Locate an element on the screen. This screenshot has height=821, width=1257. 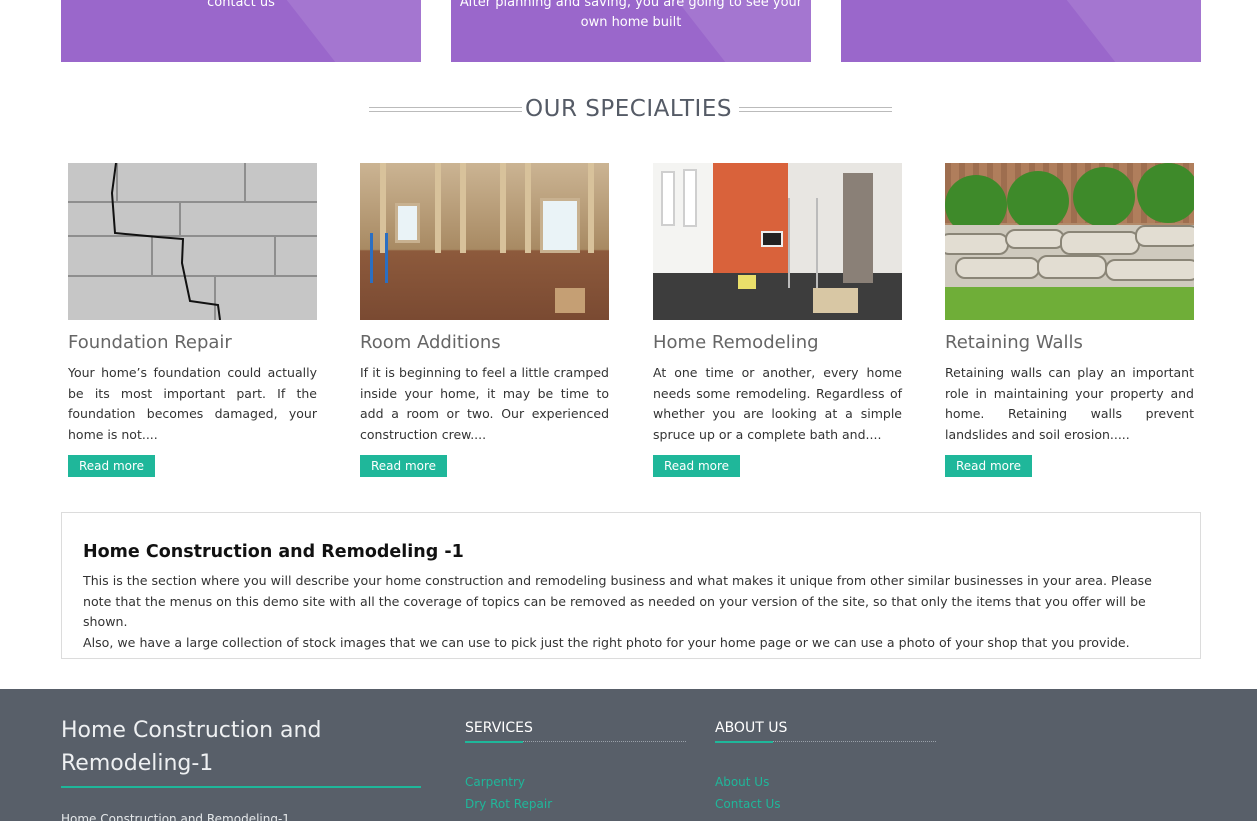
specialty-title: Room Additions is located at coordinates (484, 343).